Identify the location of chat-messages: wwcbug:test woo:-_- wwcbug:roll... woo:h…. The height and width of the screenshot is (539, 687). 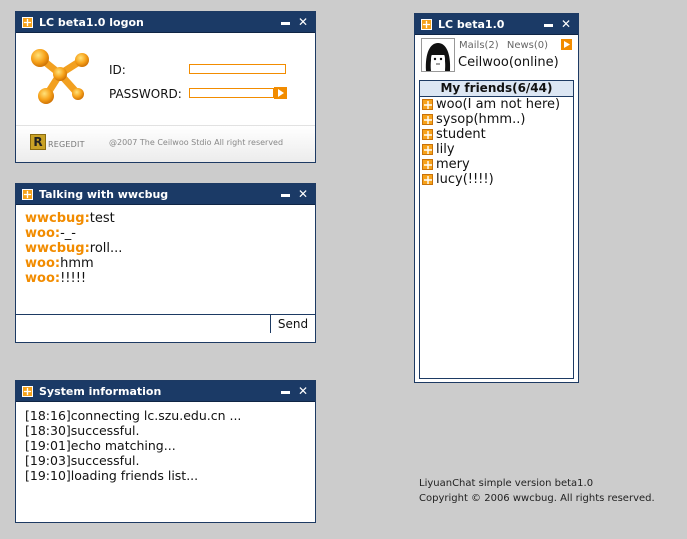
(165, 260).